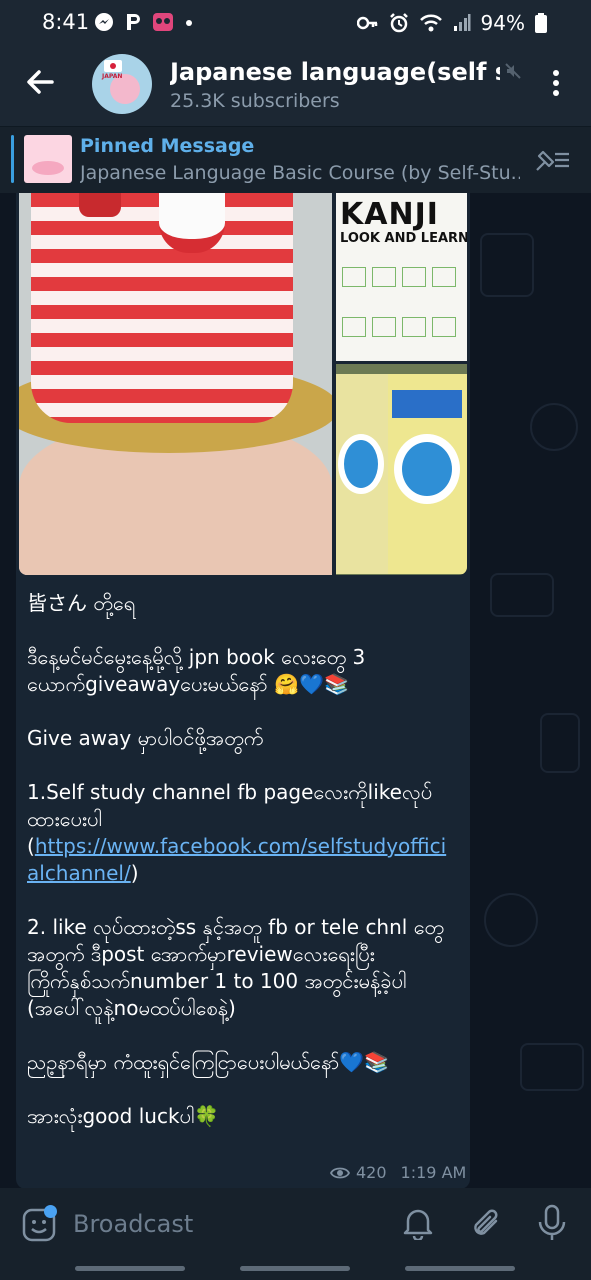 This screenshot has height=1280, width=591. What do you see at coordinates (418, 1223) in the screenshot?
I see `notification-bell-icon` at bounding box center [418, 1223].